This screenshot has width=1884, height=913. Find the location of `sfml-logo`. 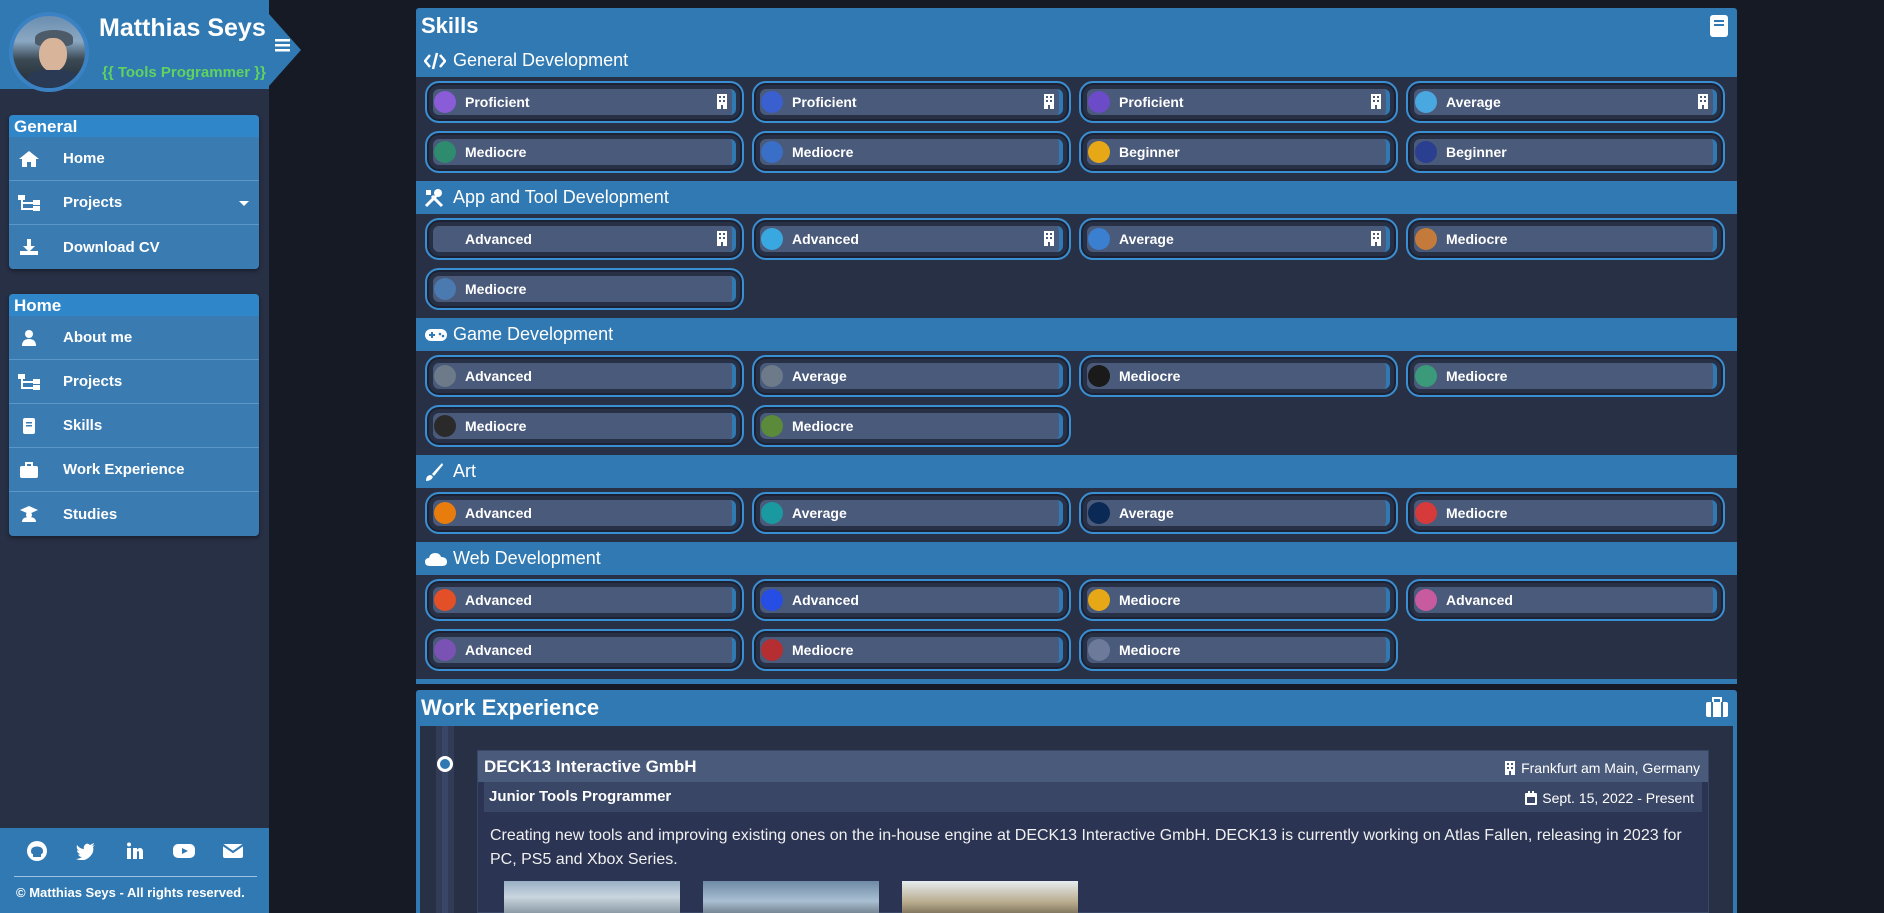

sfml-logo is located at coordinates (1426, 239).